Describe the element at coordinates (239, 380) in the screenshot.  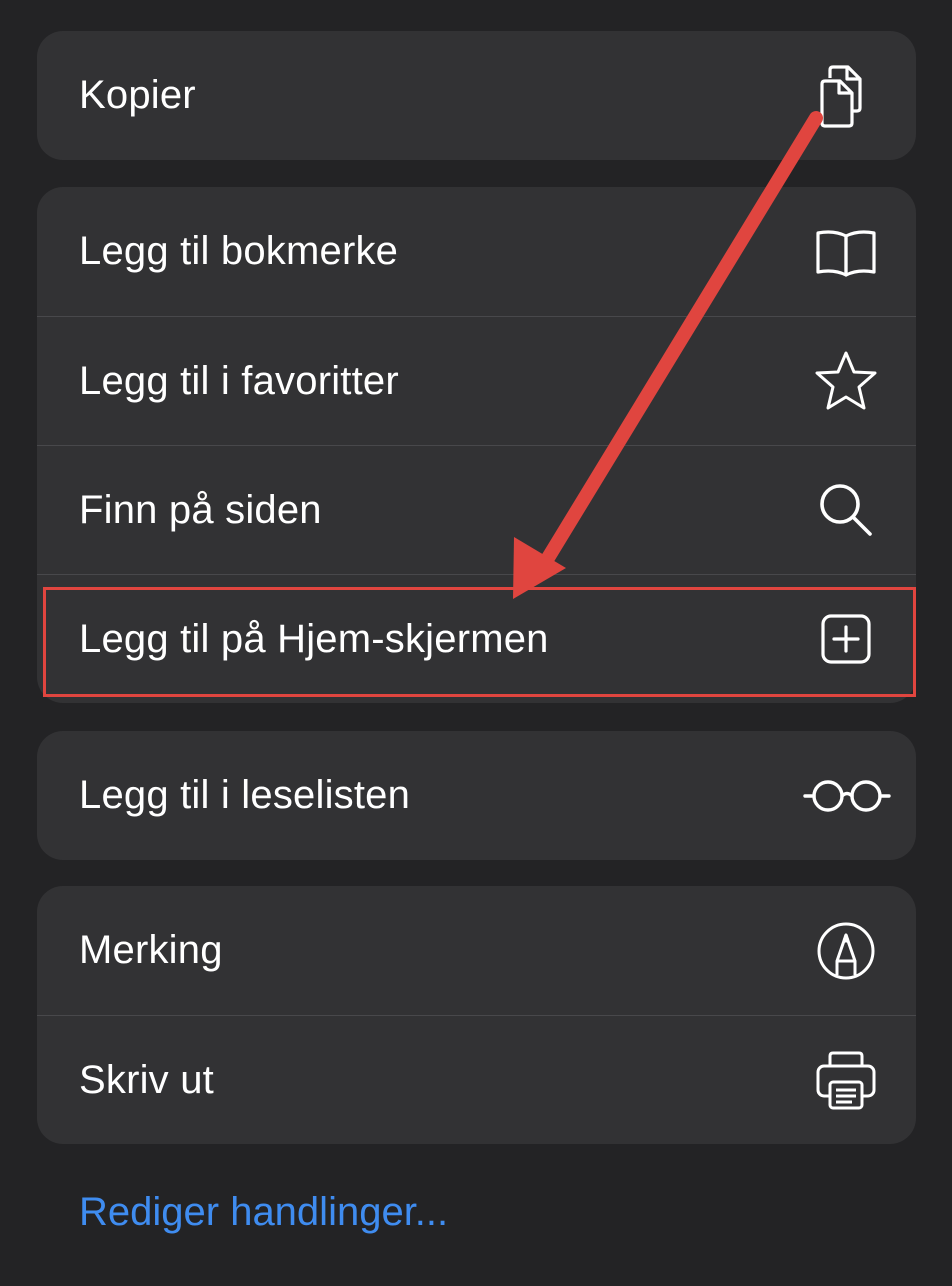
I see `menu-item-label: Legg til i favoritter` at that location.